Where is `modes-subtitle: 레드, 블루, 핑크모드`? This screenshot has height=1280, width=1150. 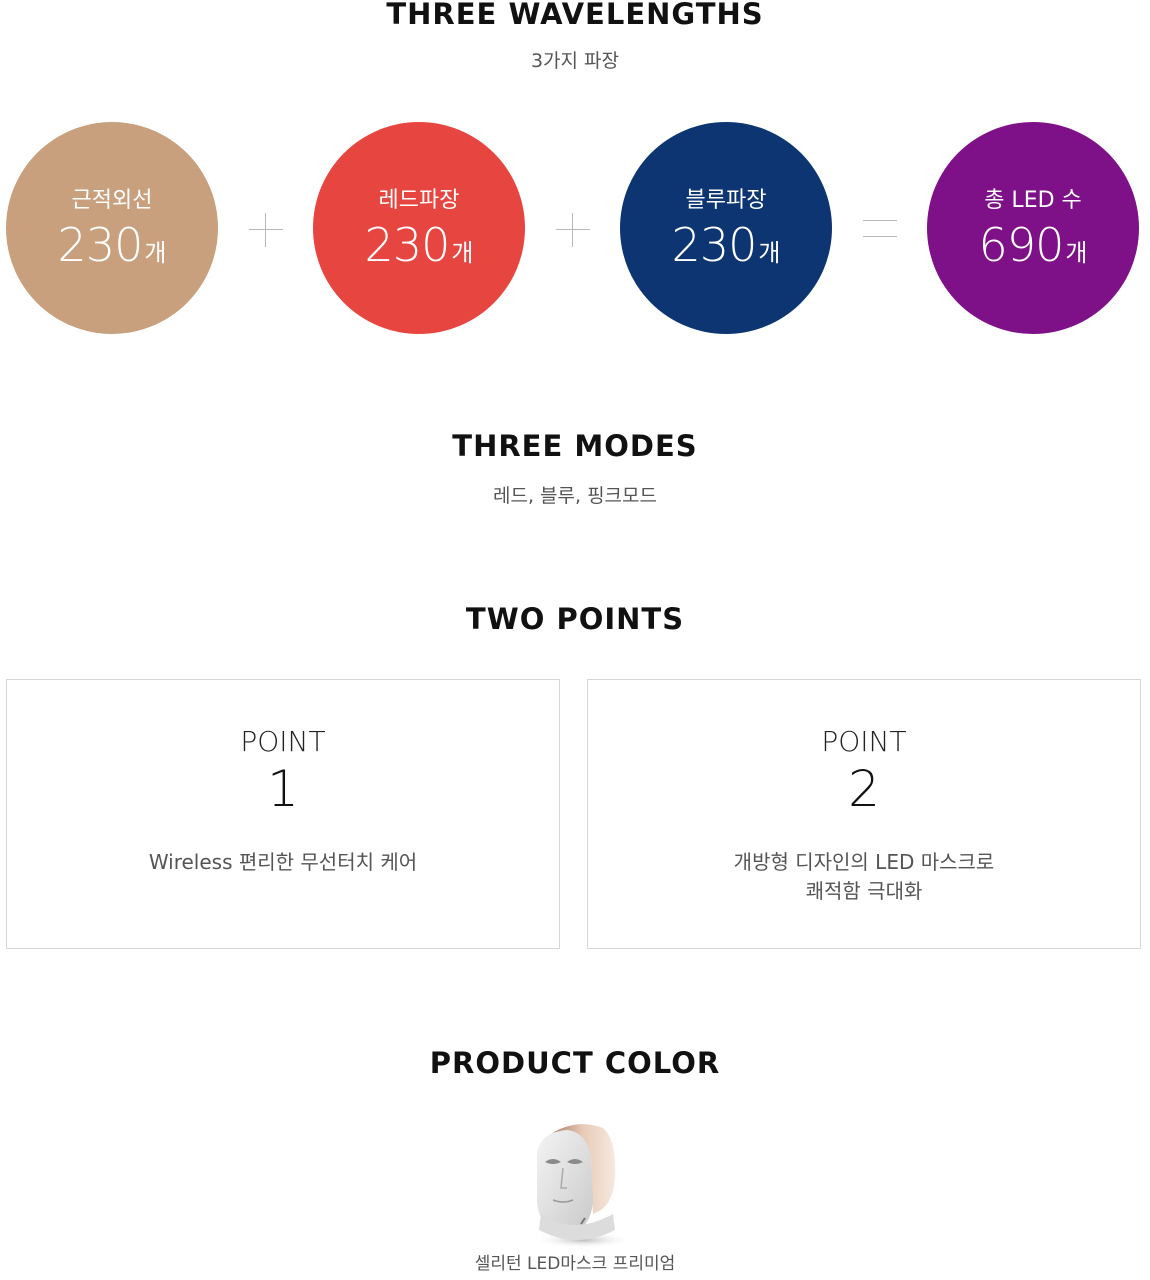
modes-subtitle: 레드, 블루, 핑크모드 is located at coordinates (575, 496).